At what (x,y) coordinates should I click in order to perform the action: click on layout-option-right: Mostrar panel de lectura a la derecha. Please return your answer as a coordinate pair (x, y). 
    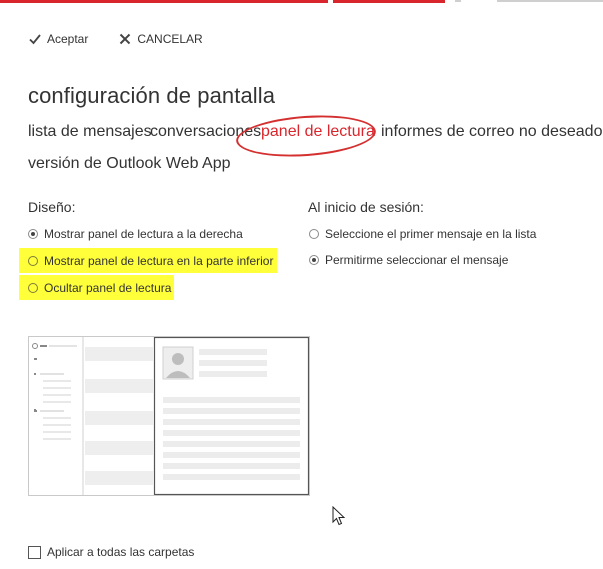
    Looking at the image, I should click on (135, 234).